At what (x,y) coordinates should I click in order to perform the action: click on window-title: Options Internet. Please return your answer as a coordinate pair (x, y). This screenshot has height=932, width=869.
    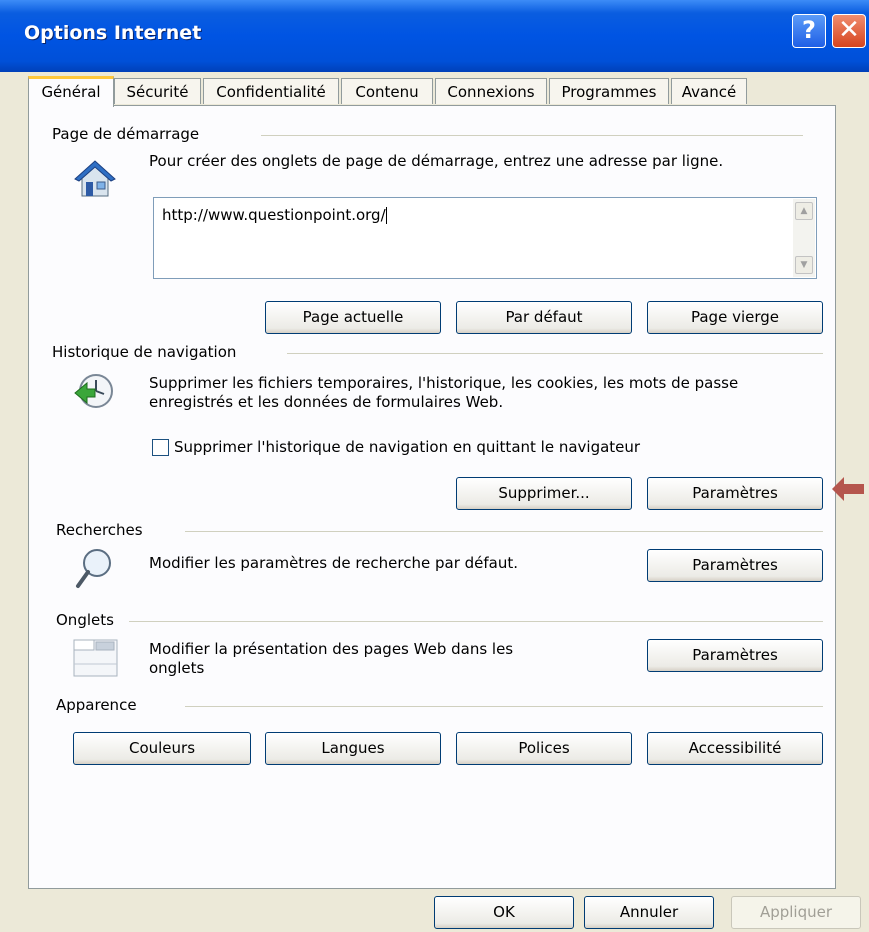
    Looking at the image, I should click on (113, 33).